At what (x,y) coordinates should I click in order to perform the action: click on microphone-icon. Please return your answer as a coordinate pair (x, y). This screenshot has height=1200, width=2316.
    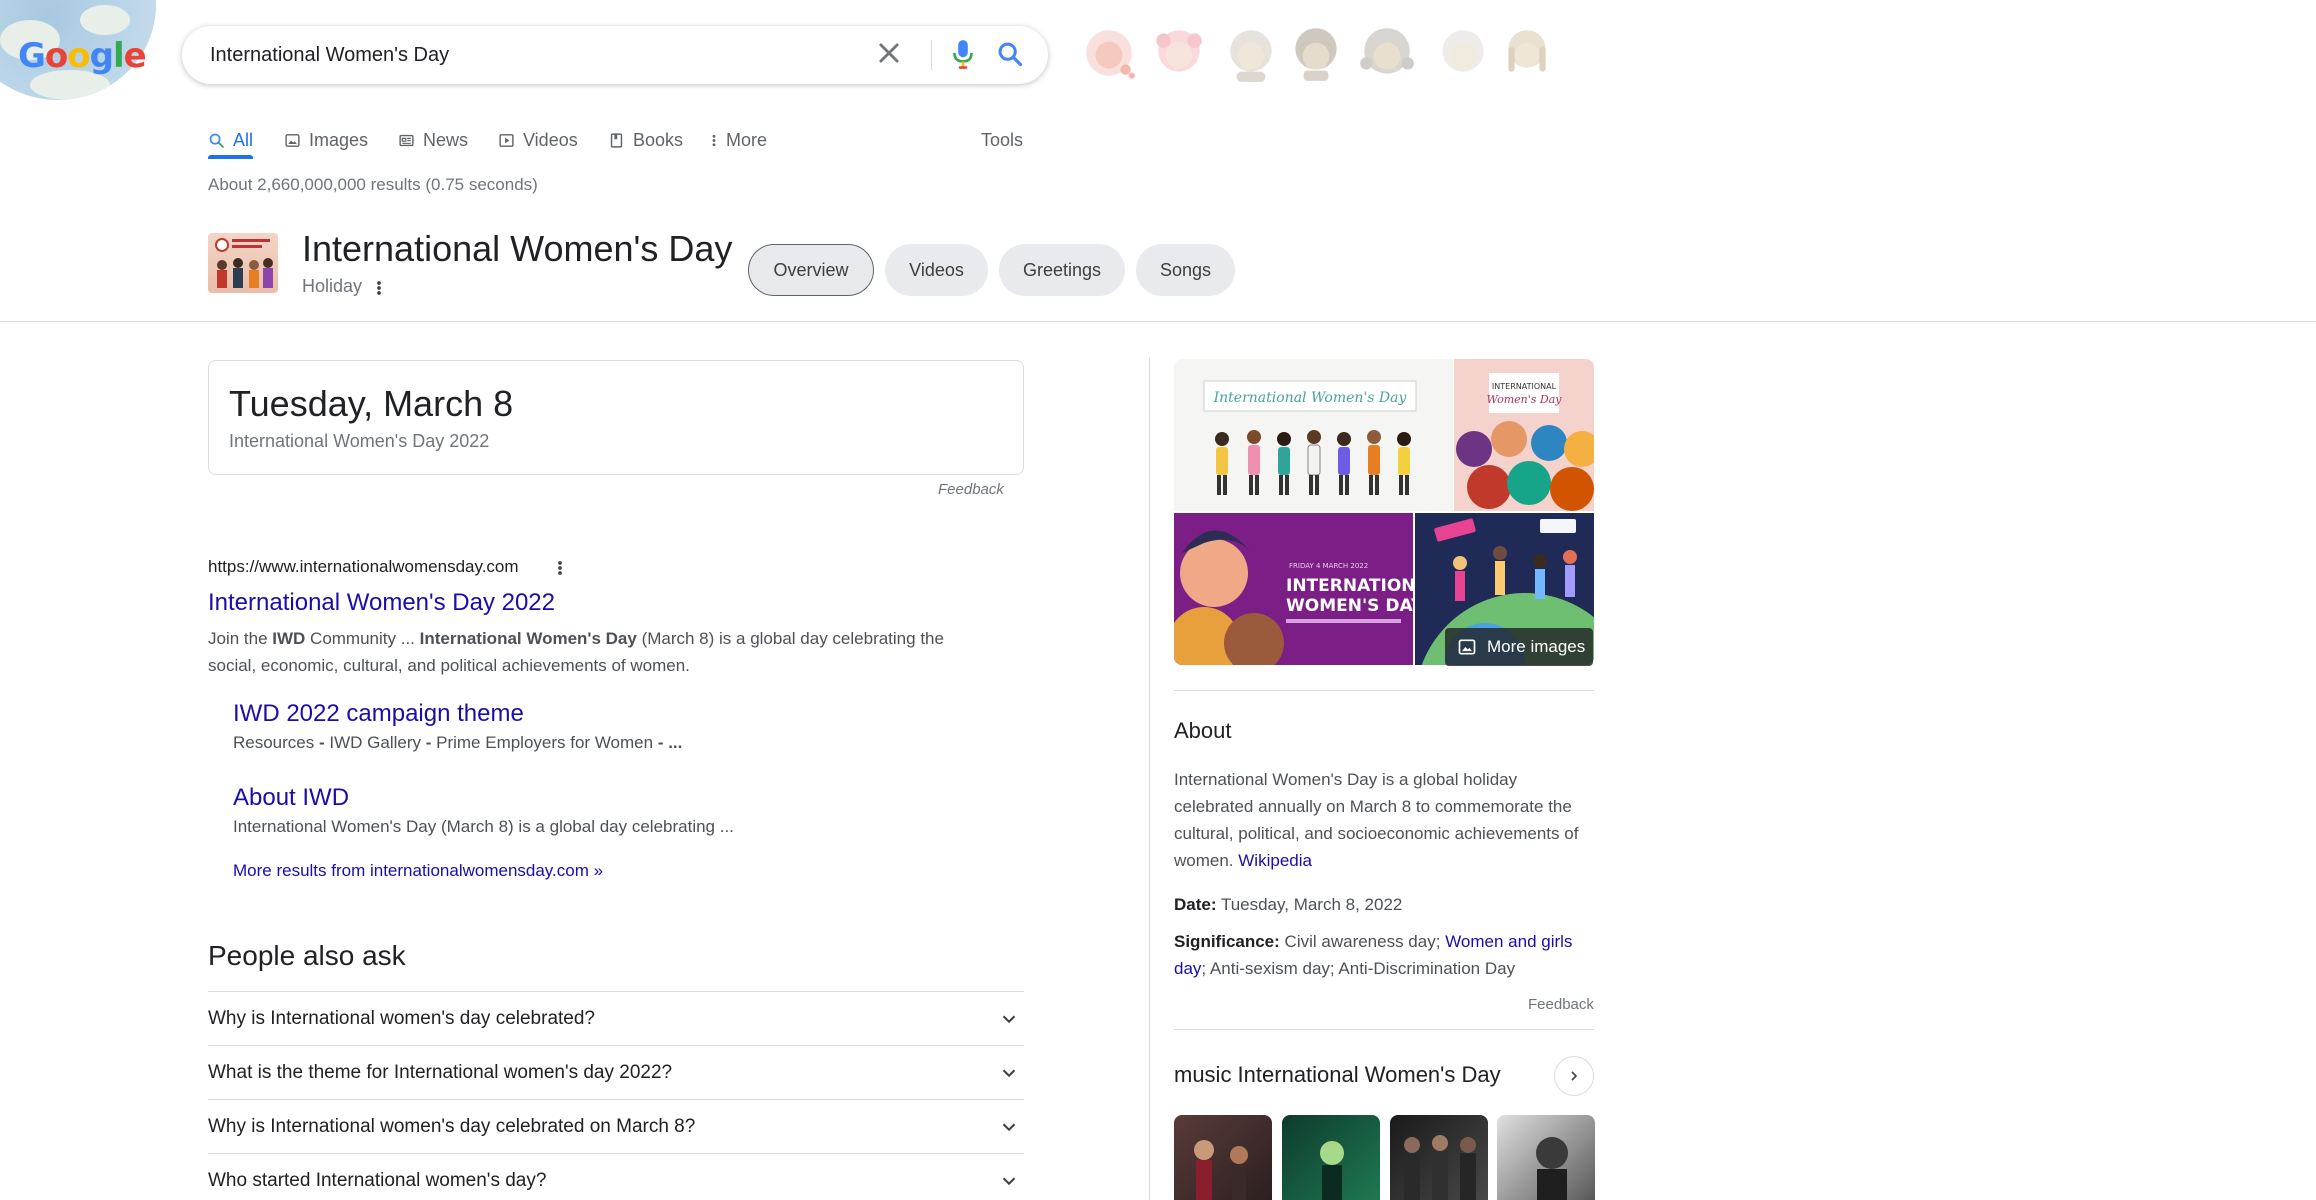
    Looking at the image, I should click on (963, 54).